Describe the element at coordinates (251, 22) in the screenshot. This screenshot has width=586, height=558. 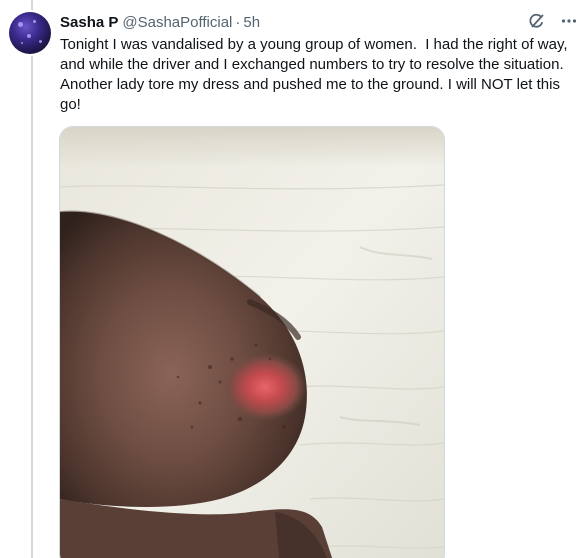
I see `post-time: 5h` at that location.